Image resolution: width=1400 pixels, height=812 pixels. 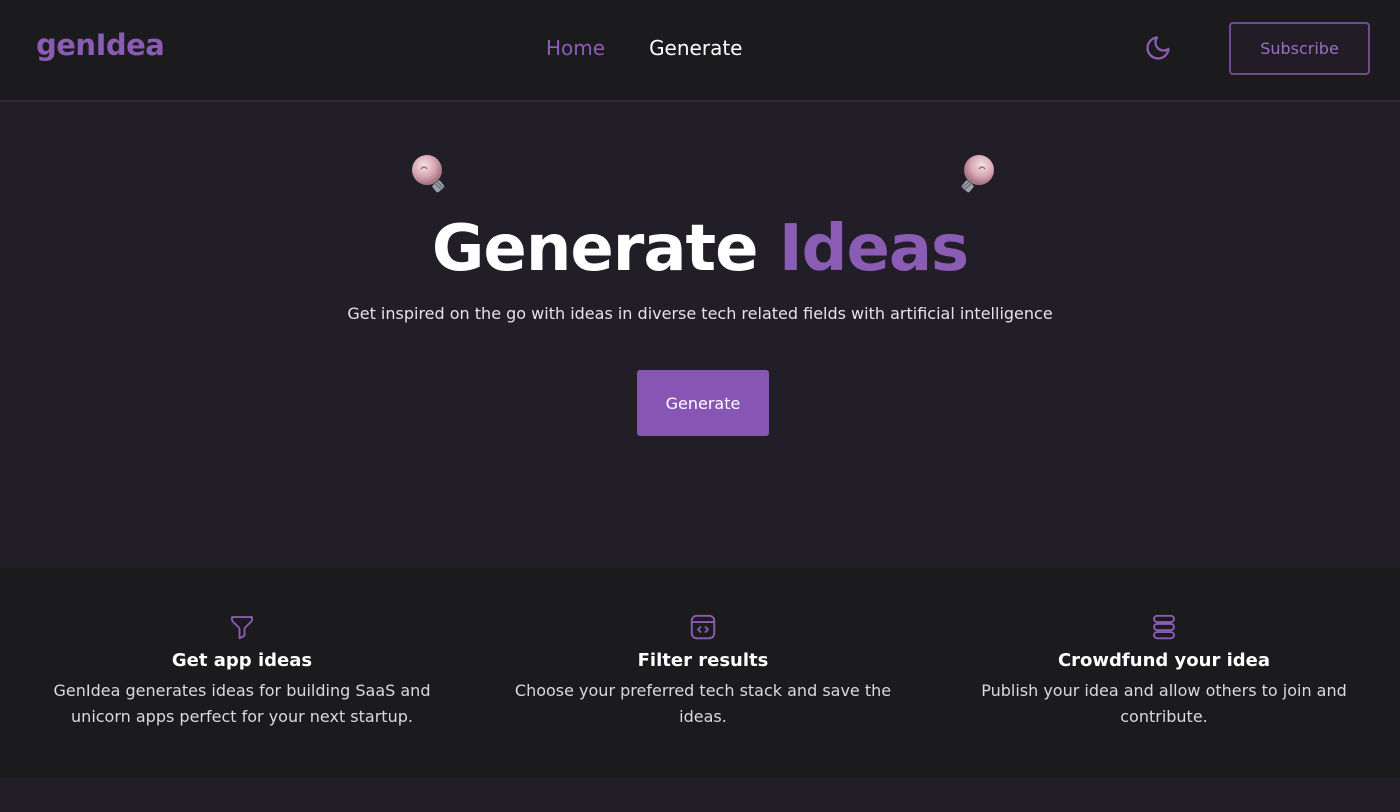 What do you see at coordinates (100, 45) in the screenshot?
I see `logo: genIdea` at bounding box center [100, 45].